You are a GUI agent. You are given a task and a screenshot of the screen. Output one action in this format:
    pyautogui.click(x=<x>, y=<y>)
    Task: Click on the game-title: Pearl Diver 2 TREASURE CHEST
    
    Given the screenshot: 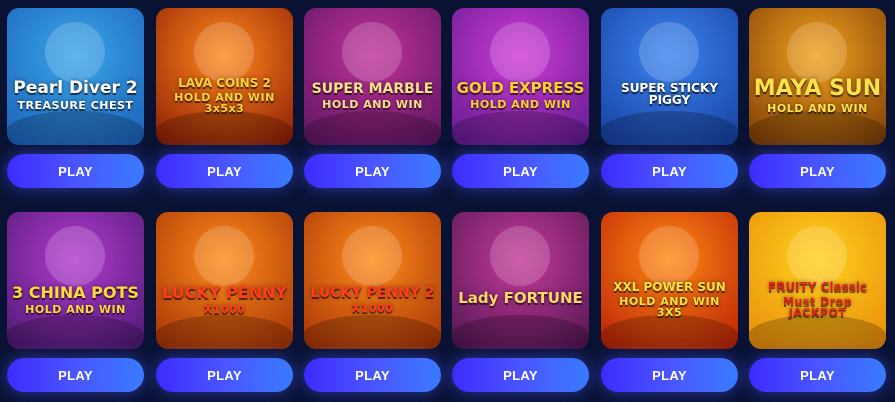 What is the action you would take?
    pyautogui.click(x=75, y=95)
    